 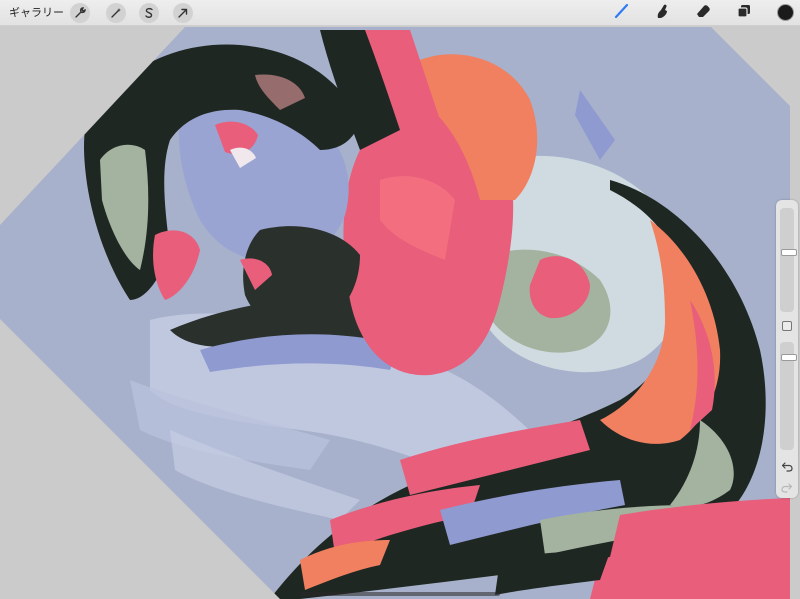 I want to click on adjustments-button, so click(x=116, y=13).